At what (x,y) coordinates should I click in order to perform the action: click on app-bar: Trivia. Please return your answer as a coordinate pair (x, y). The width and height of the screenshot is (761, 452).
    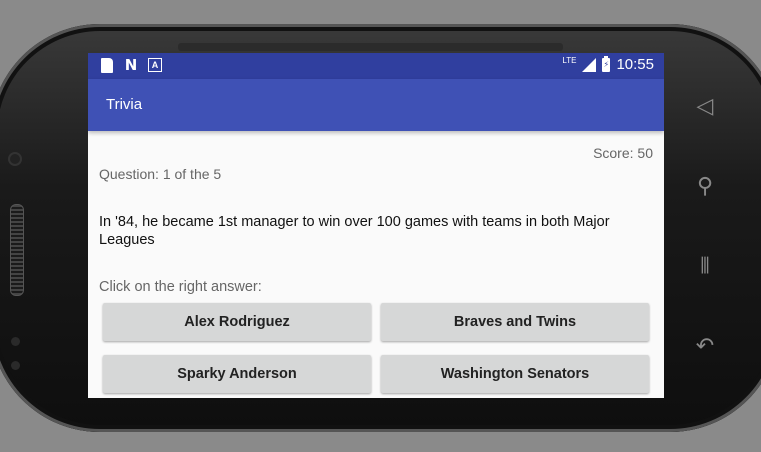
    Looking at the image, I should click on (376, 105).